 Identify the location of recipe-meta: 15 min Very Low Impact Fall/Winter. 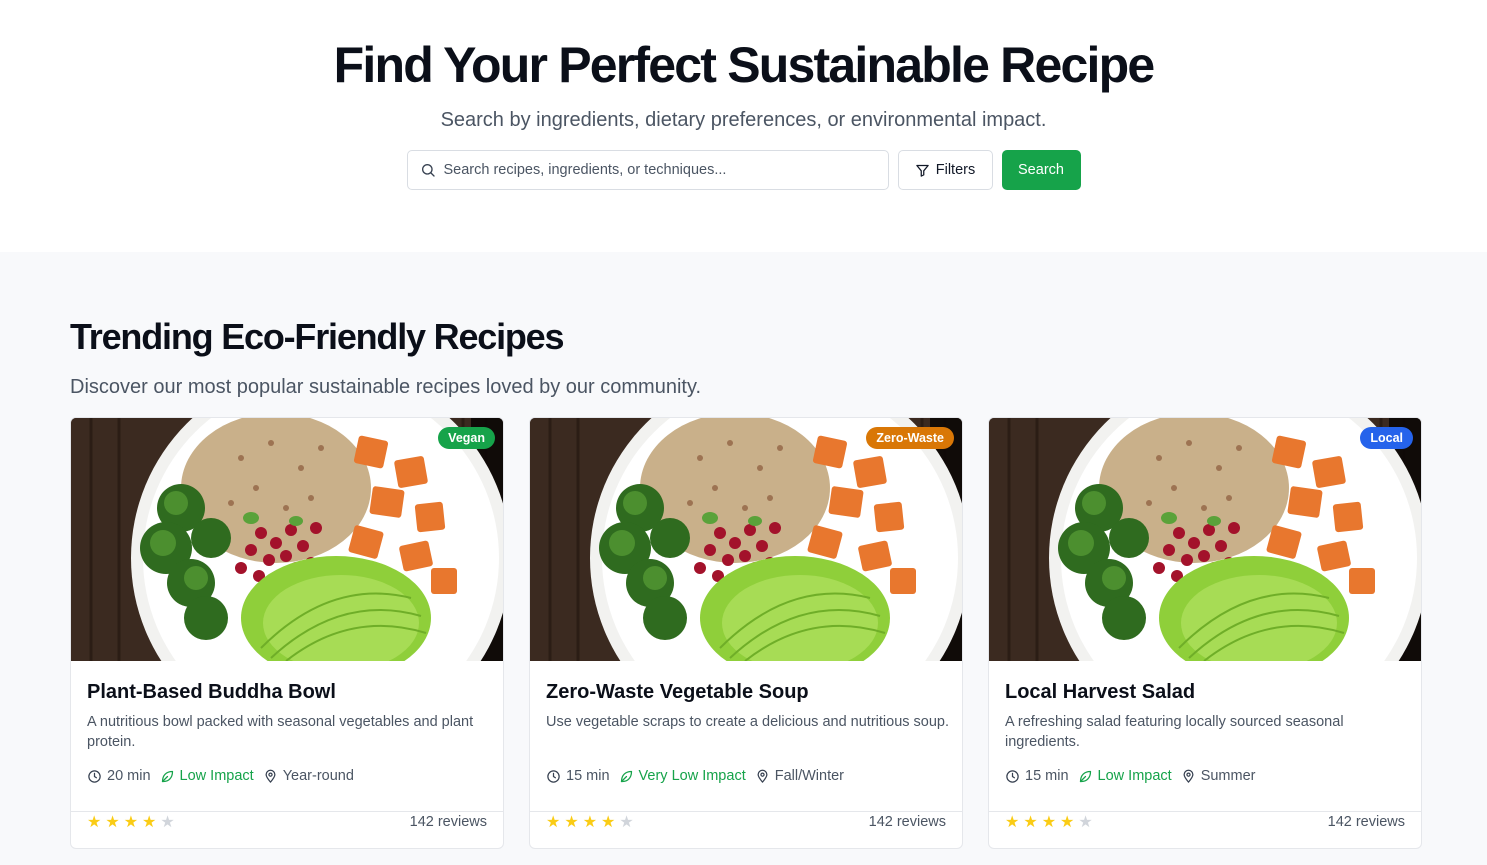
(699, 776).